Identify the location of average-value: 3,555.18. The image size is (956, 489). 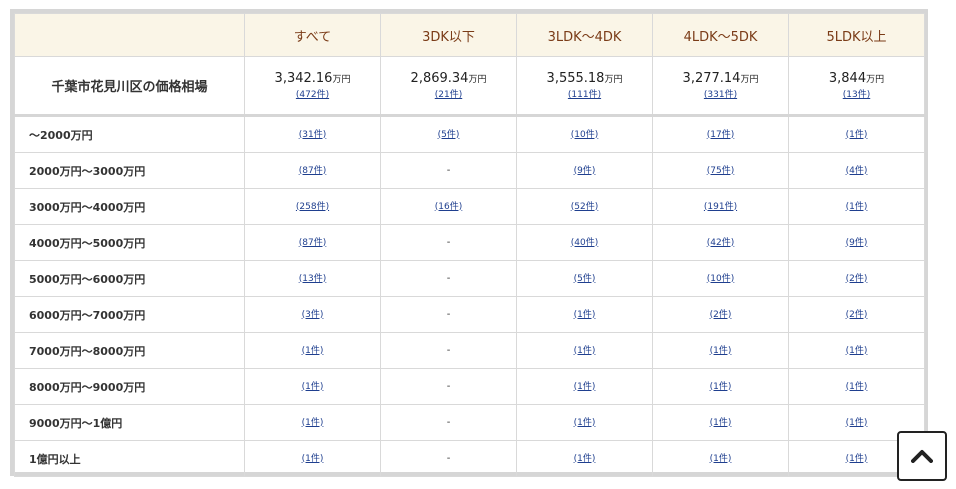
(575, 78).